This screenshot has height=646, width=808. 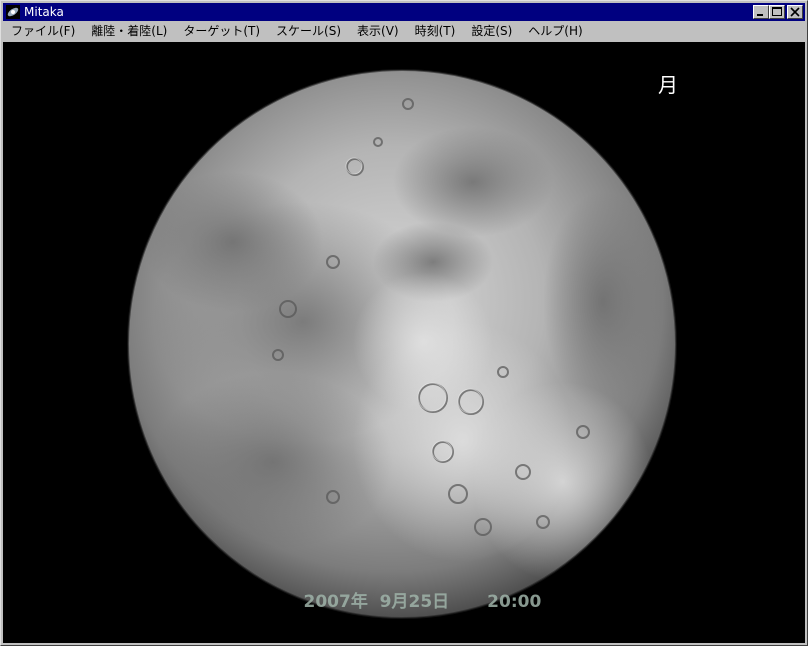 What do you see at coordinates (555, 31) in the screenshot?
I see `menu-help: ヘルプ(H)` at bounding box center [555, 31].